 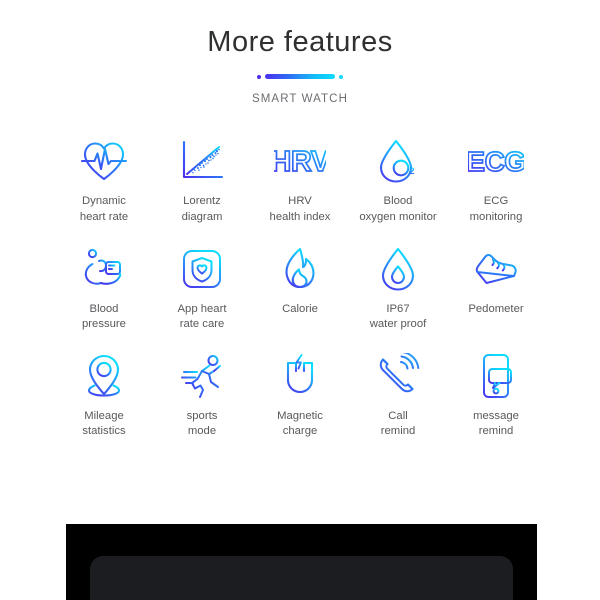 What do you see at coordinates (300, 269) in the screenshot?
I see `flame-icon` at bounding box center [300, 269].